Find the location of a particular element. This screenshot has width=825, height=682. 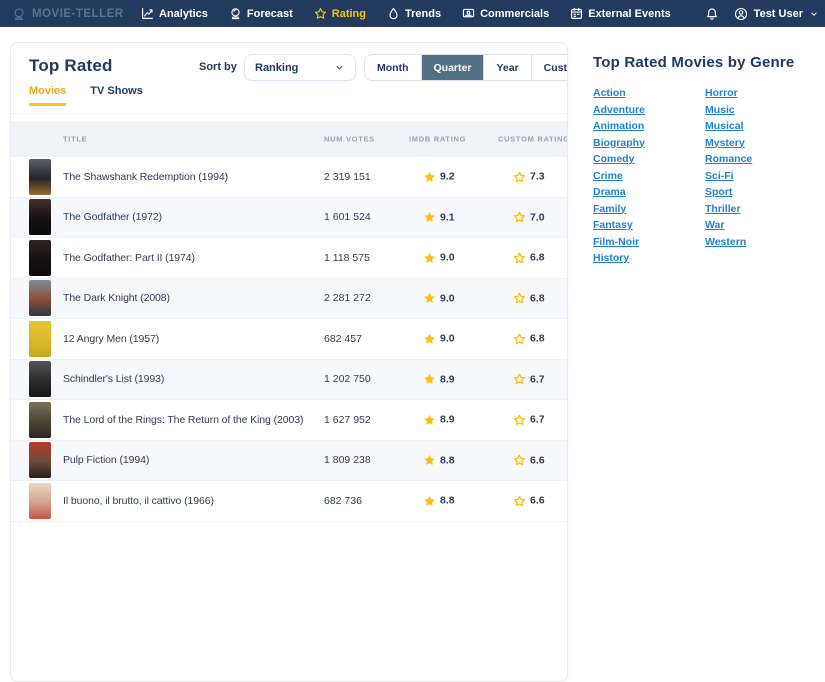

genre-link-animation: Animation is located at coordinates (618, 126).